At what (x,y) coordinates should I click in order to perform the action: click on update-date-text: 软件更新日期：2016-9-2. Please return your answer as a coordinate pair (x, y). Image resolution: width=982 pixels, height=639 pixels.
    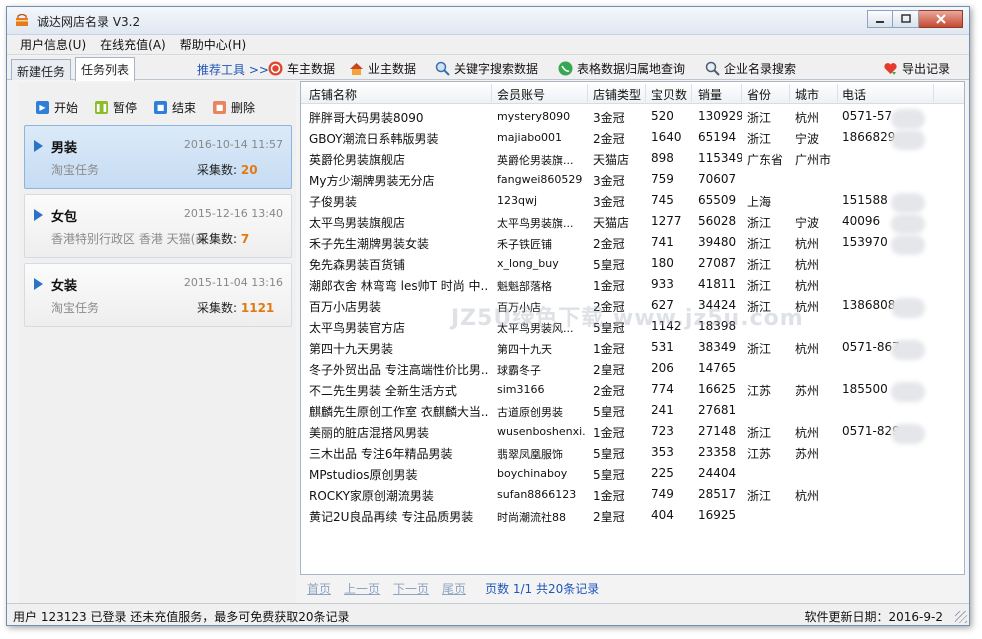
    Looking at the image, I should click on (873, 617).